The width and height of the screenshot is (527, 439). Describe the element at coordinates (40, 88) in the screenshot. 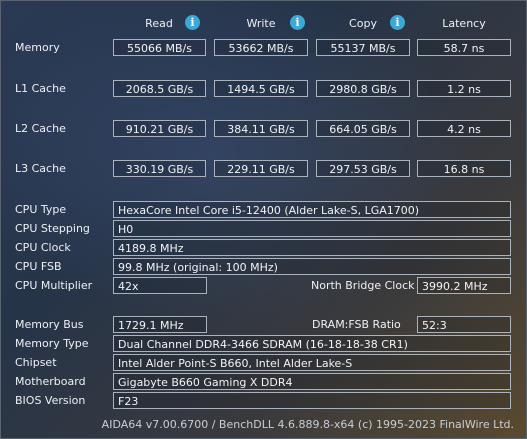

I see `row-label-l1-cache: L1 Cache` at that location.